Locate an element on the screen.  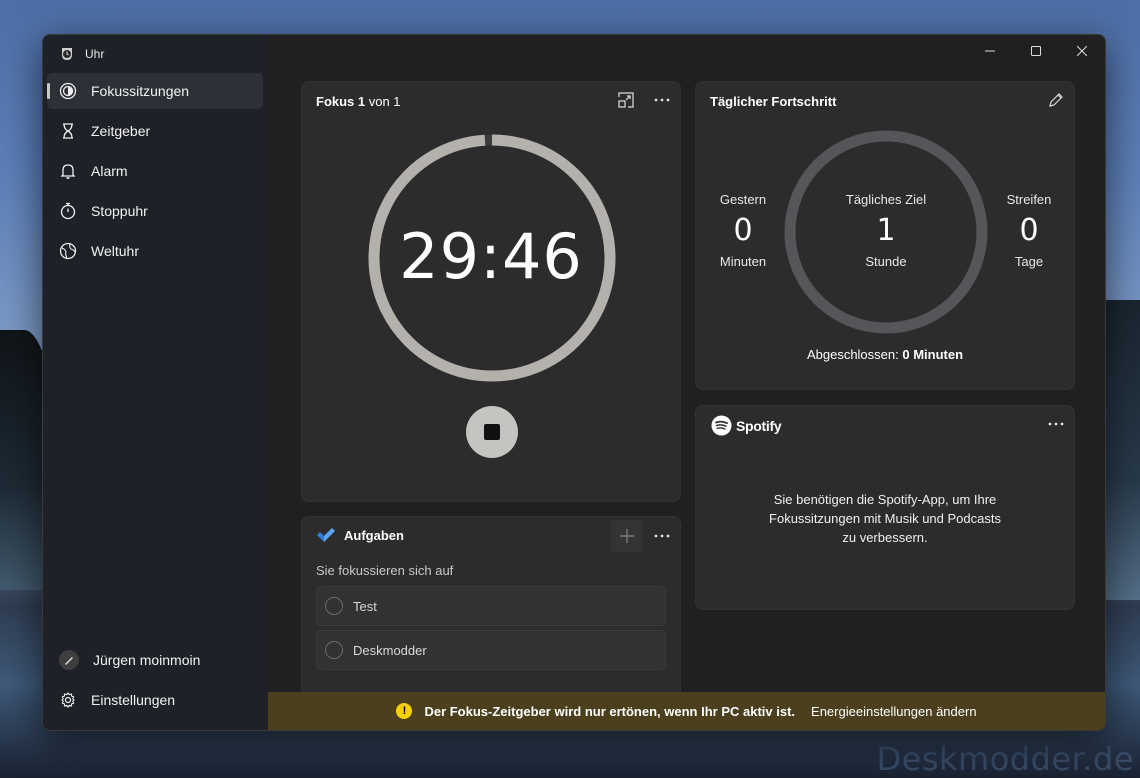
completed-summary: Abgeschlossen: 0 Minuten is located at coordinates (885, 354).